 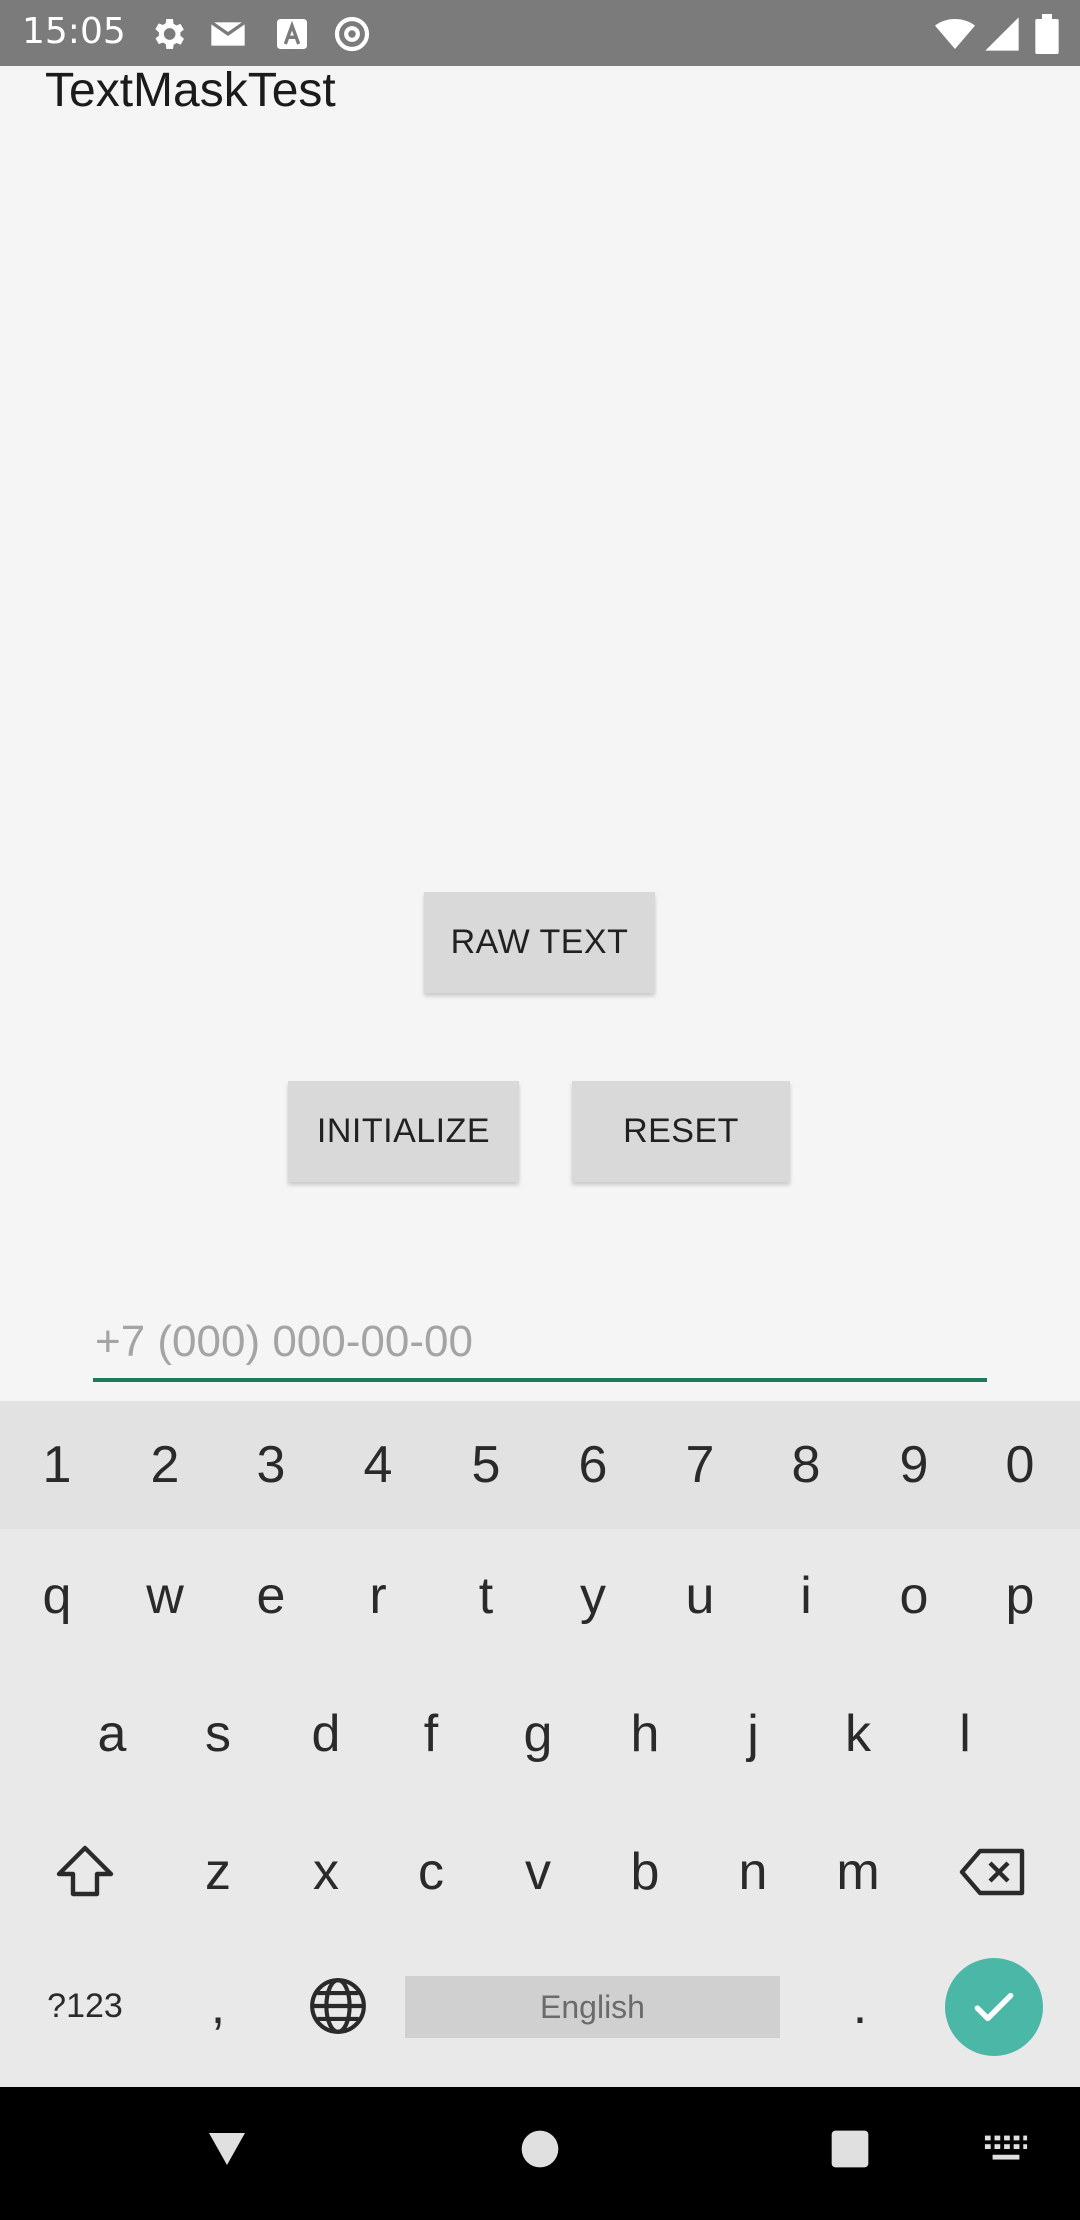 I want to click on key-9: 9, so click(x=914, y=1465).